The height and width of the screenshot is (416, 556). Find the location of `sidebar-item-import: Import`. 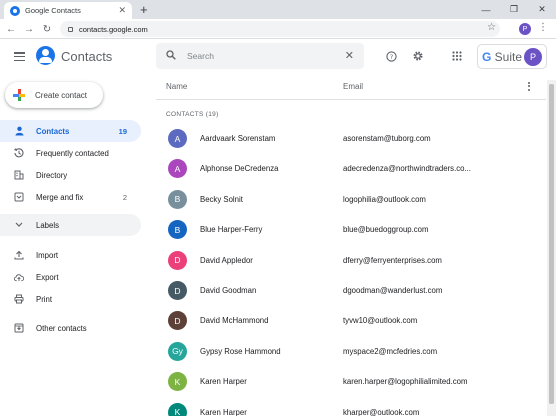

sidebar-item-import: Import is located at coordinates (70, 255).